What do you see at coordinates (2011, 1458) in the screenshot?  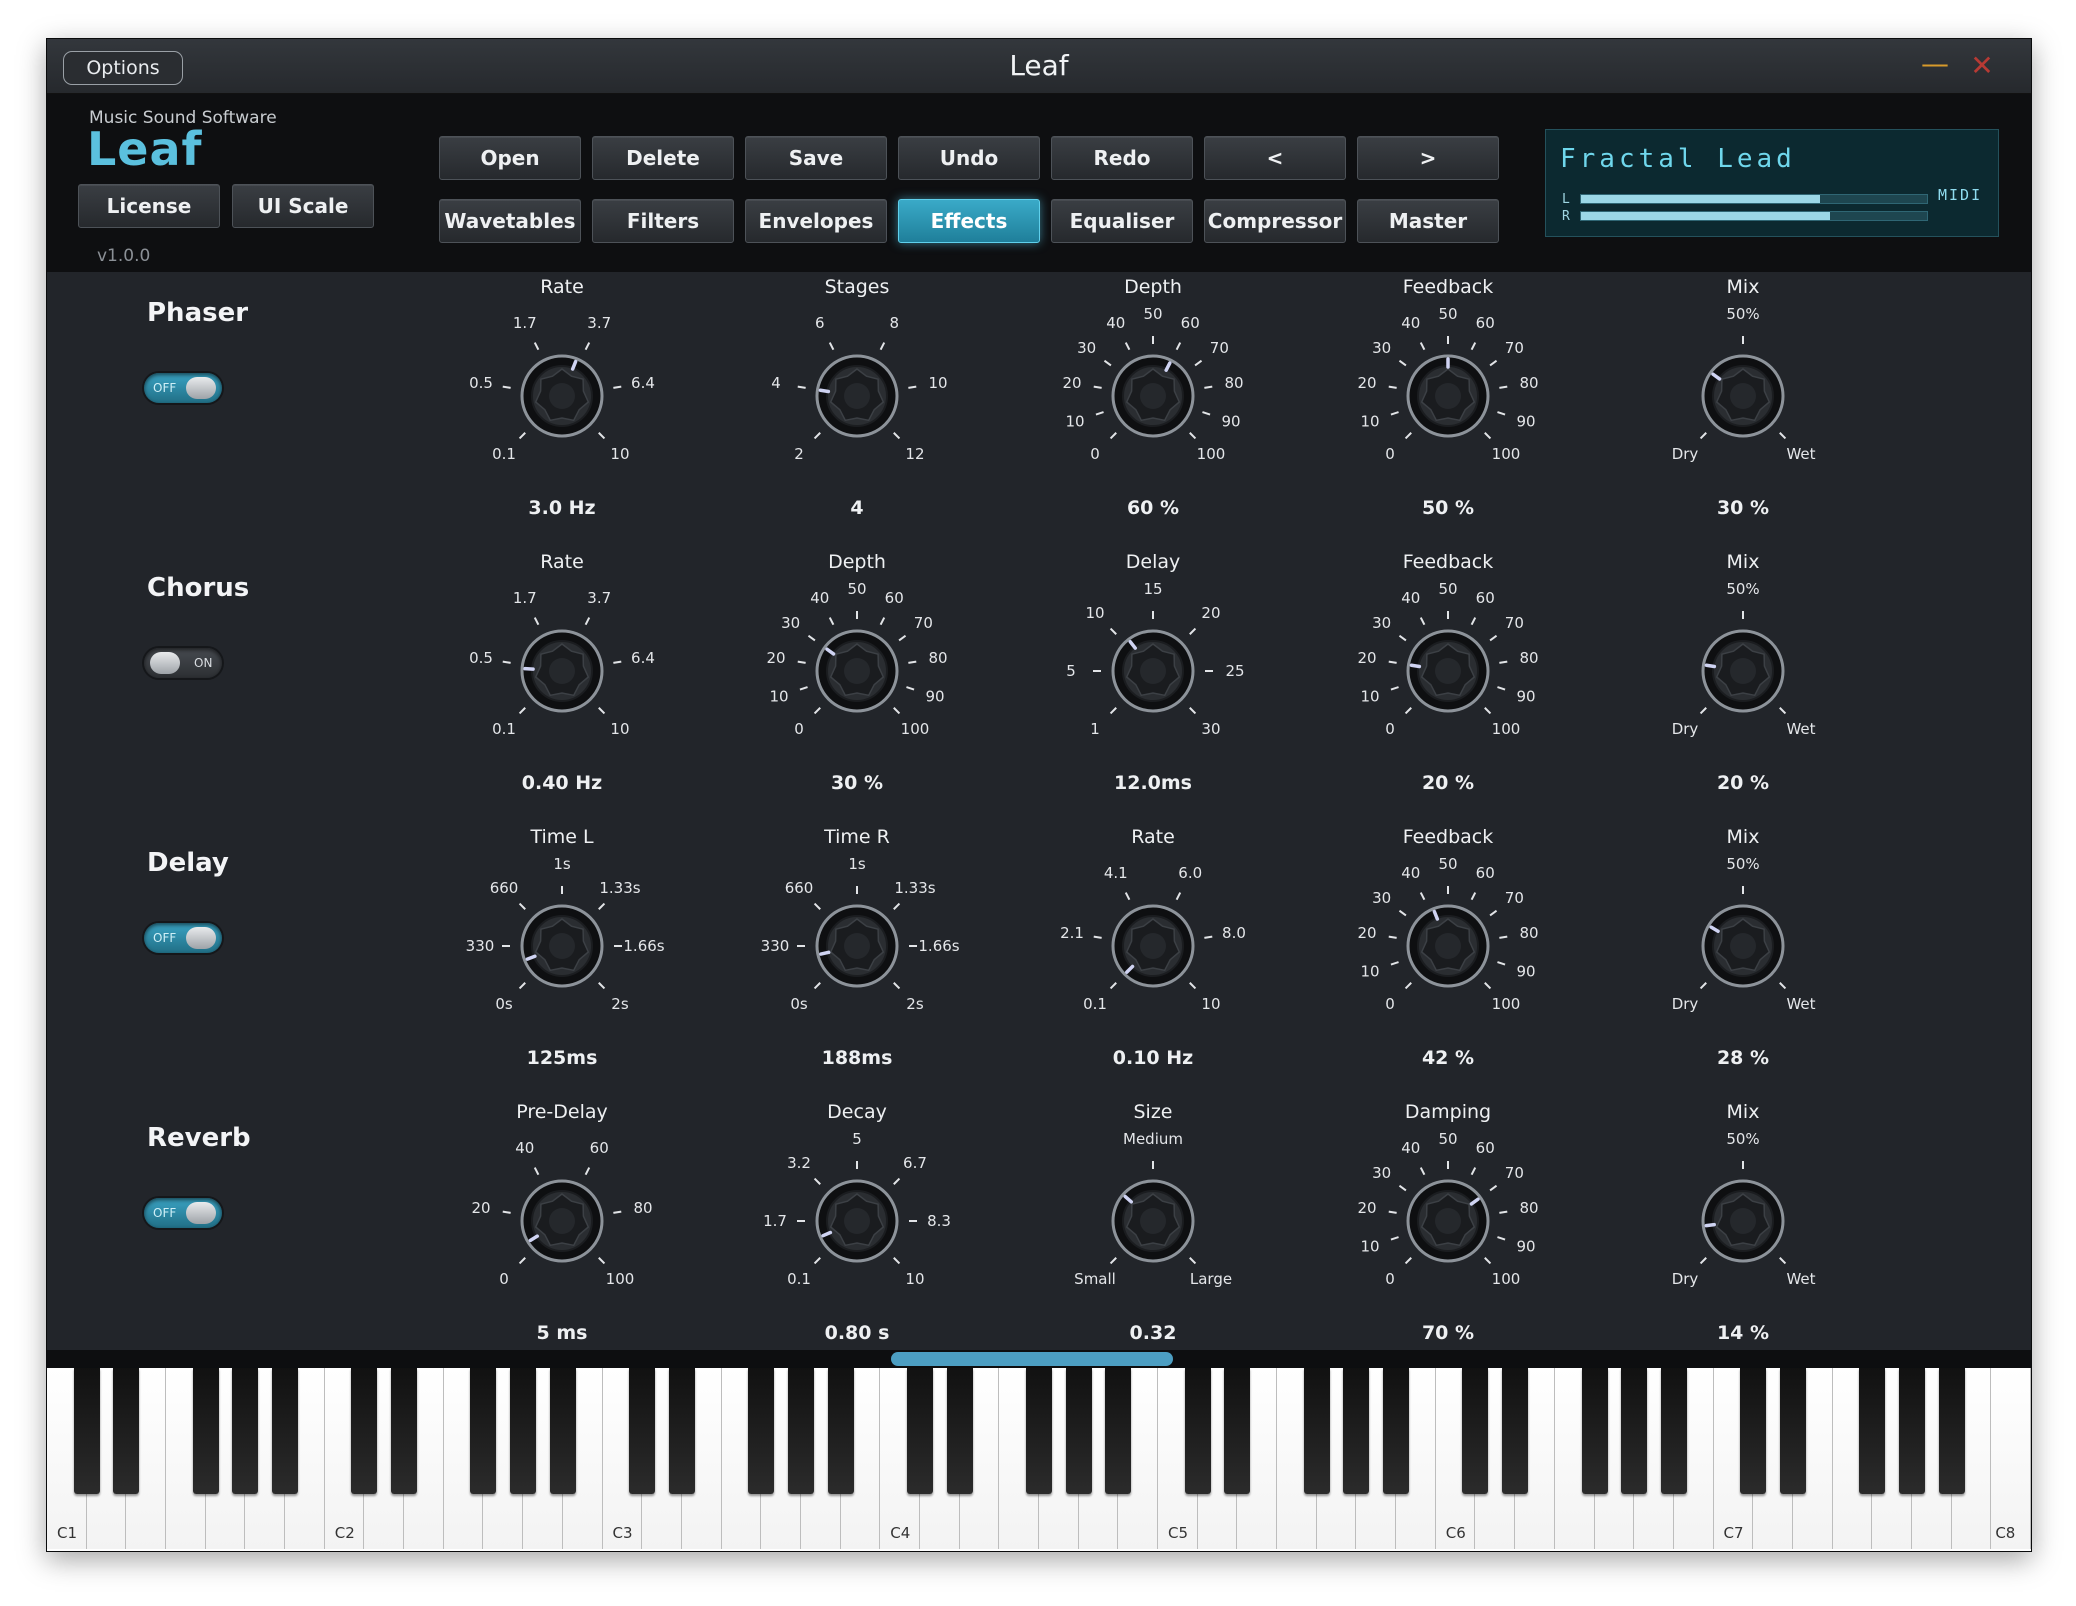 I see `white-key` at bounding box center [2011, 1458].